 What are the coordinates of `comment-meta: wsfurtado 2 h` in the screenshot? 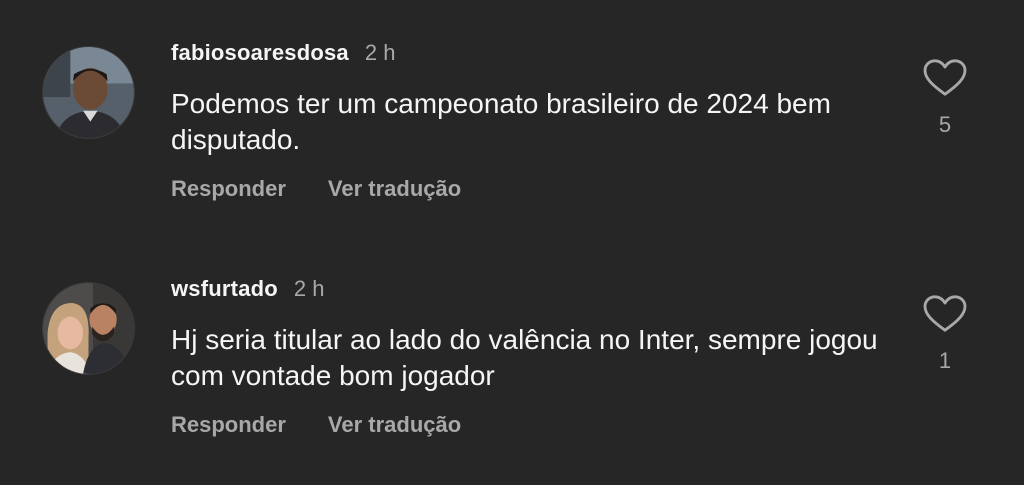 It's located at (248, 293).